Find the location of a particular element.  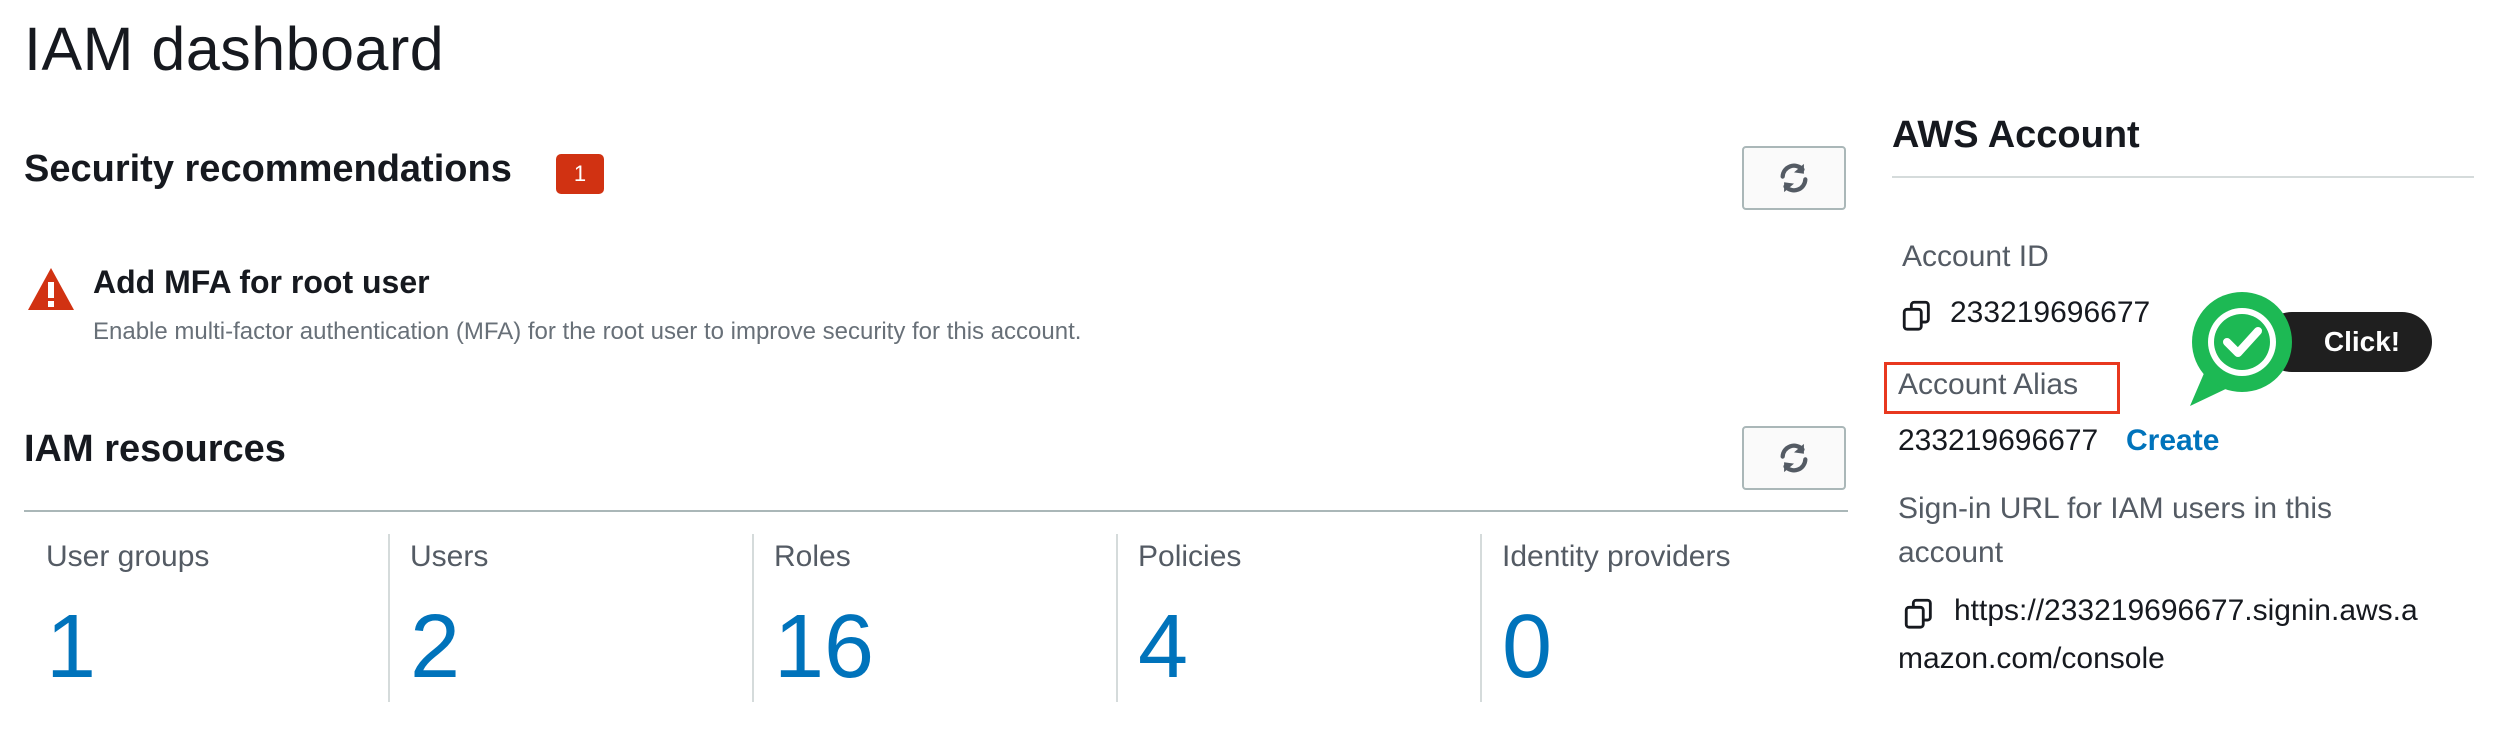

resources-divider is located at coordinates (936, 511).